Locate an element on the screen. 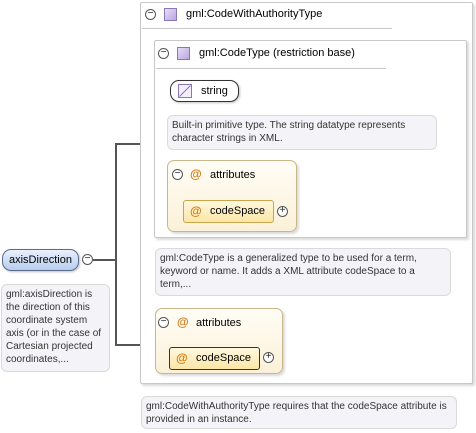 The image size is (476, 433). inner-type-toggle: − is located at coordinates (163, 53).